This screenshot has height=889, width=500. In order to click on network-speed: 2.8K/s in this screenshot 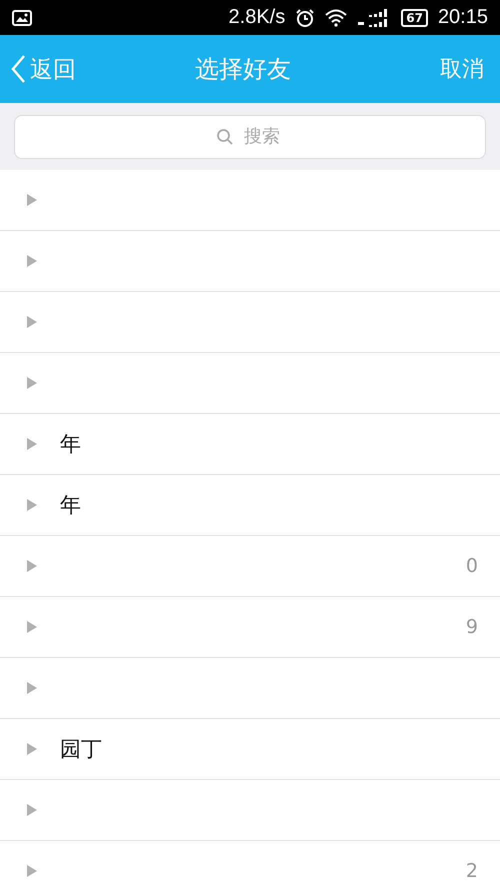, I will do `click(257, 17)`.